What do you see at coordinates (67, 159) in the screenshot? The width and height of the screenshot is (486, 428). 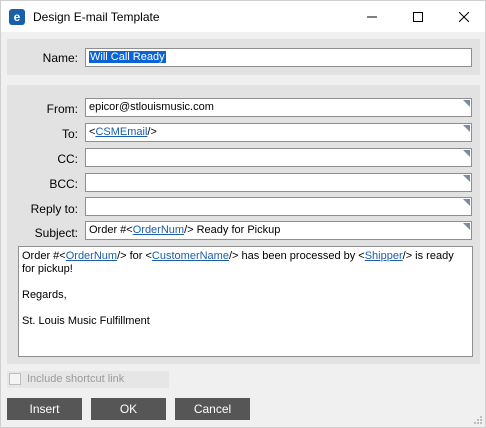 I see `cc-label: CC:` at bounding box center [67, 159].